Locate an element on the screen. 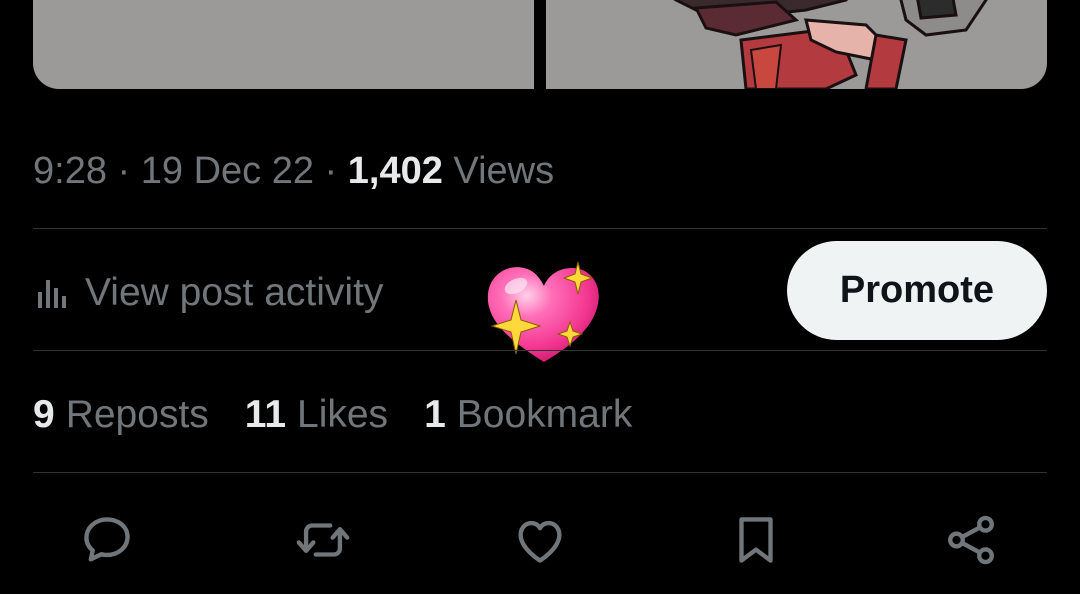 Image resolution: width=1080 pixels, height=594 pixels. likes-count: 11 is located at coordinates (265, 414).